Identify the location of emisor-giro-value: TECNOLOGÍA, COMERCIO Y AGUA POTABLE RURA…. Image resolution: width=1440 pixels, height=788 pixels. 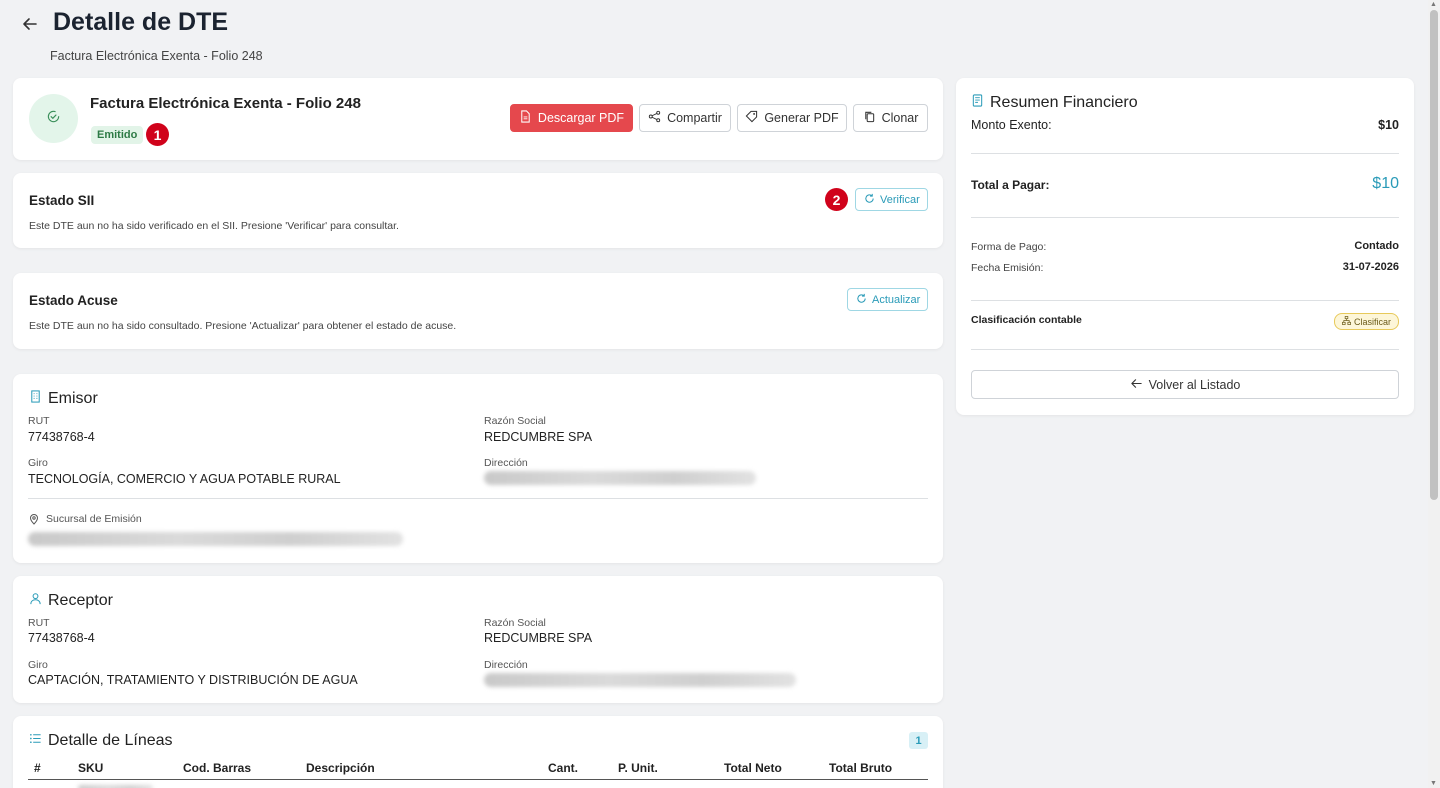
(184, 479).